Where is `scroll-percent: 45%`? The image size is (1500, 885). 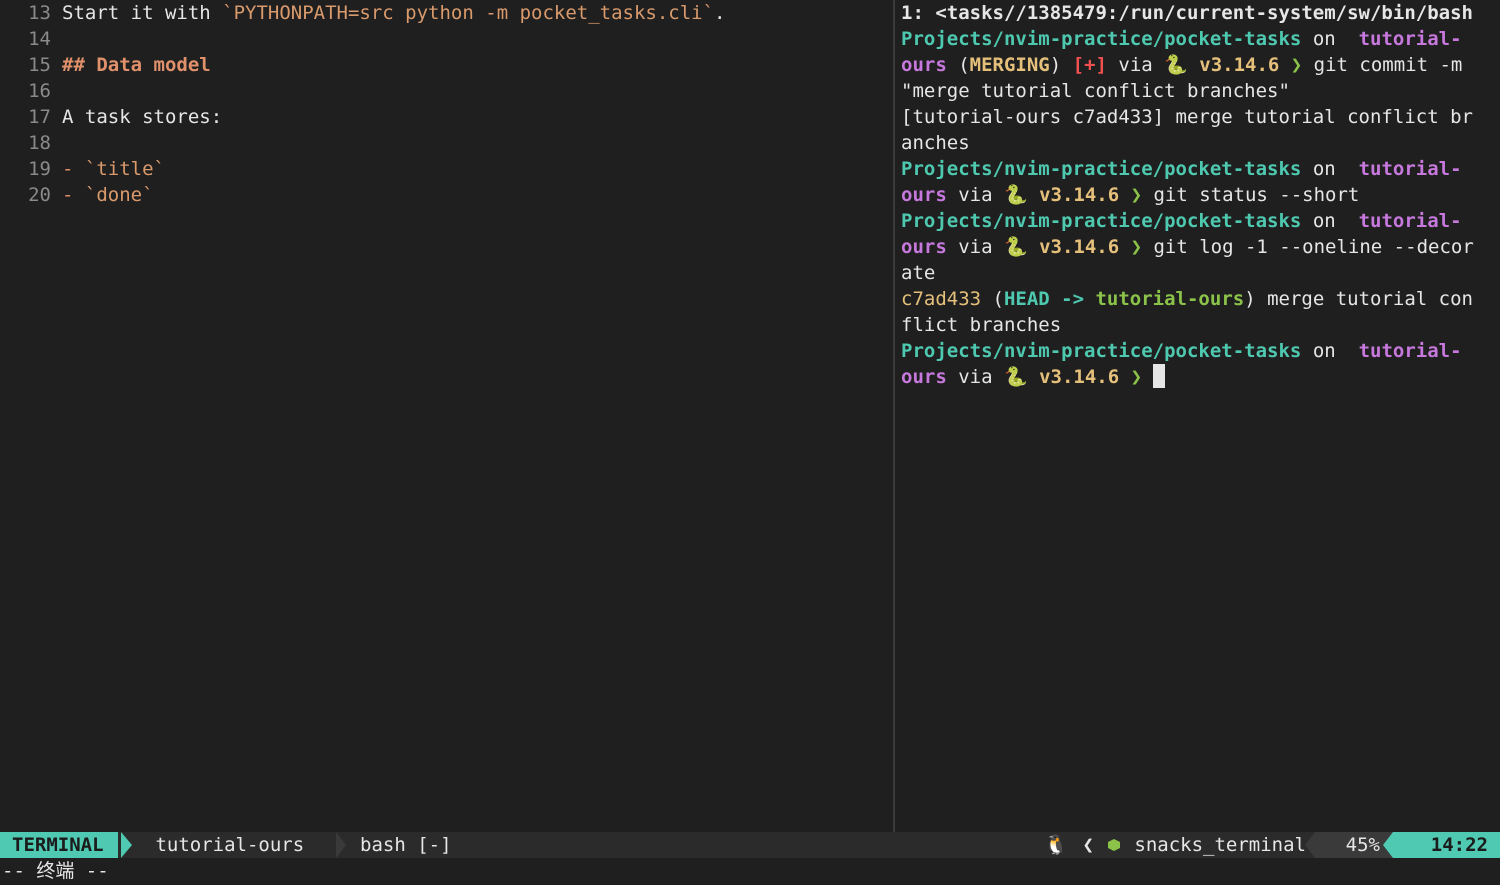
scroll-percent: 45% is located at coordinates (1362, 845).